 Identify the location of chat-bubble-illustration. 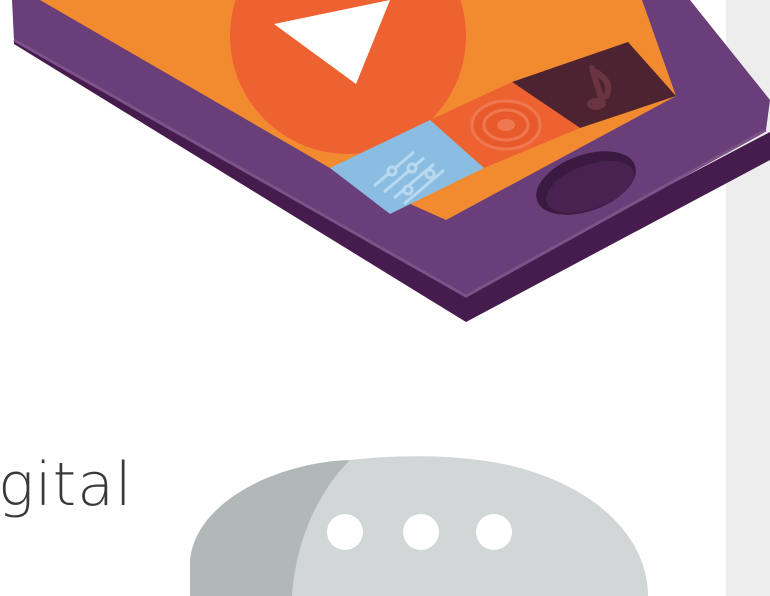
(419, 526).